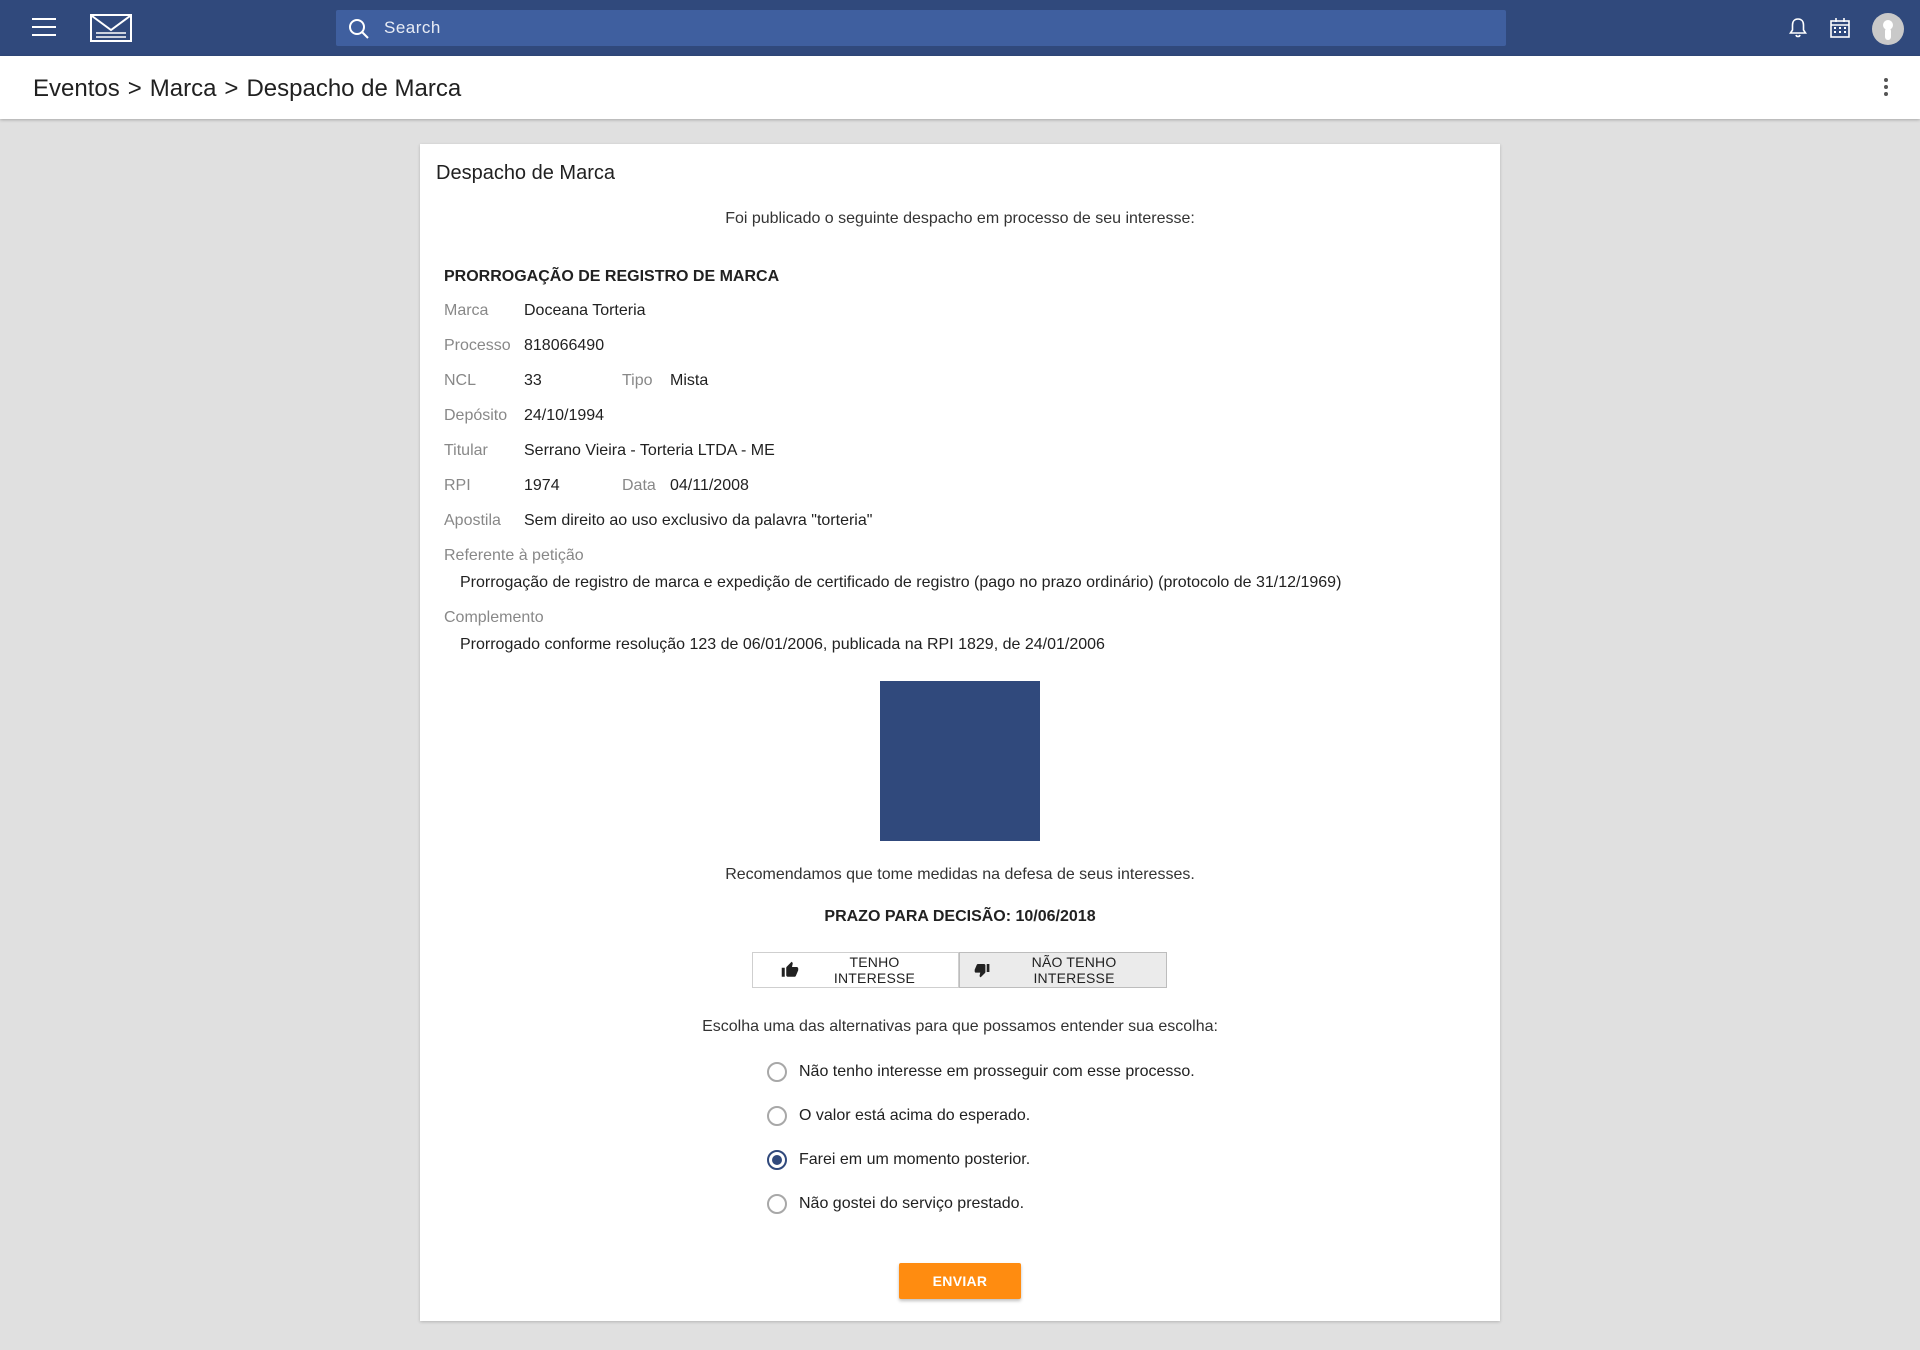 The image size is (1920, 1350). Describe the element at coordinates (525, 173) in the screenshot. I see `card-title: Despacho de Marca` at that location.